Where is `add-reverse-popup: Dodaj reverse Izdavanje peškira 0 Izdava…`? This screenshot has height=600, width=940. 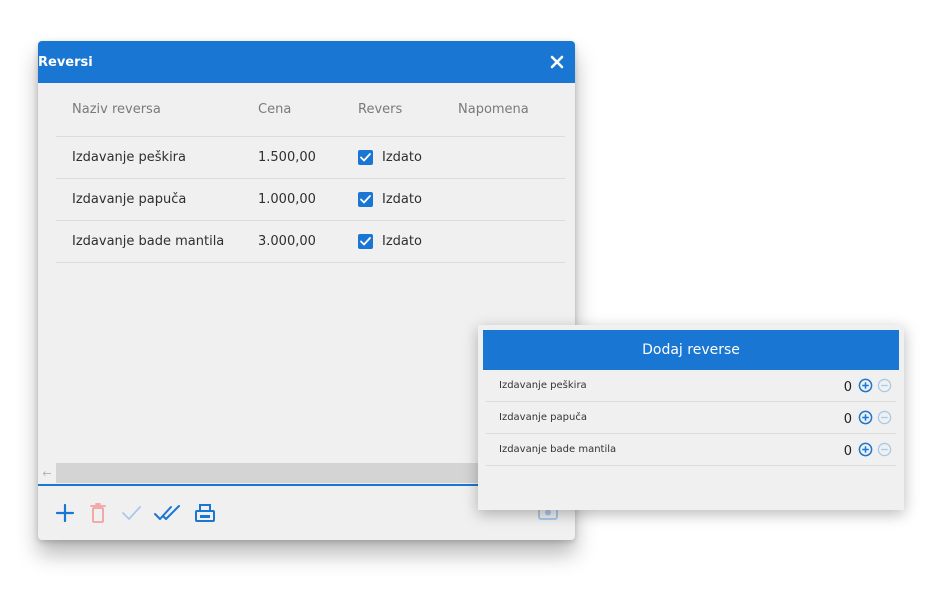
add-reverse-popup: Dodaj reverse Izdavanje peškira 0 Izdava… is located at coordinates (691, 417).